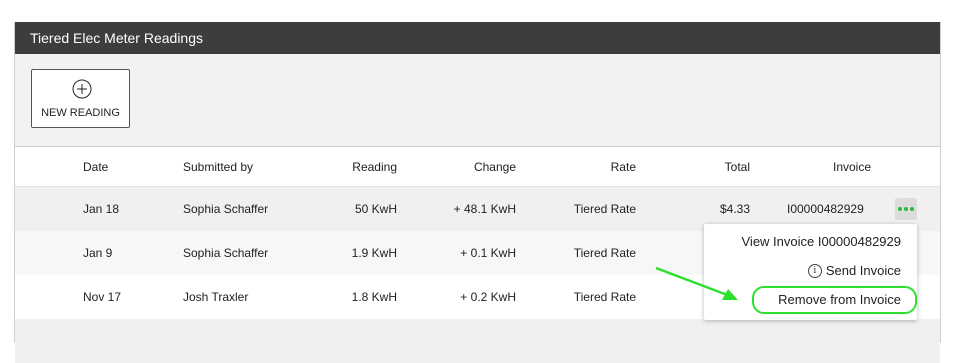 Image resolution: width=953 pixels, height=363 pixels. What do you see at coordinates (95, 166) in the screenshot?
I see `header-date: Date` at bounding box center [95, 166].